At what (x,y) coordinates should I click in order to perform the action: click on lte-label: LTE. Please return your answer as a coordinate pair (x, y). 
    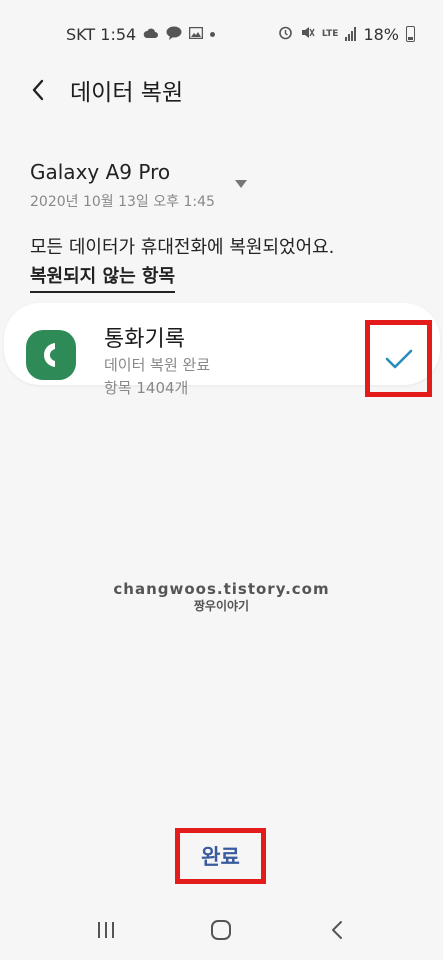
    Looking at the image, I should click on (330, 34).